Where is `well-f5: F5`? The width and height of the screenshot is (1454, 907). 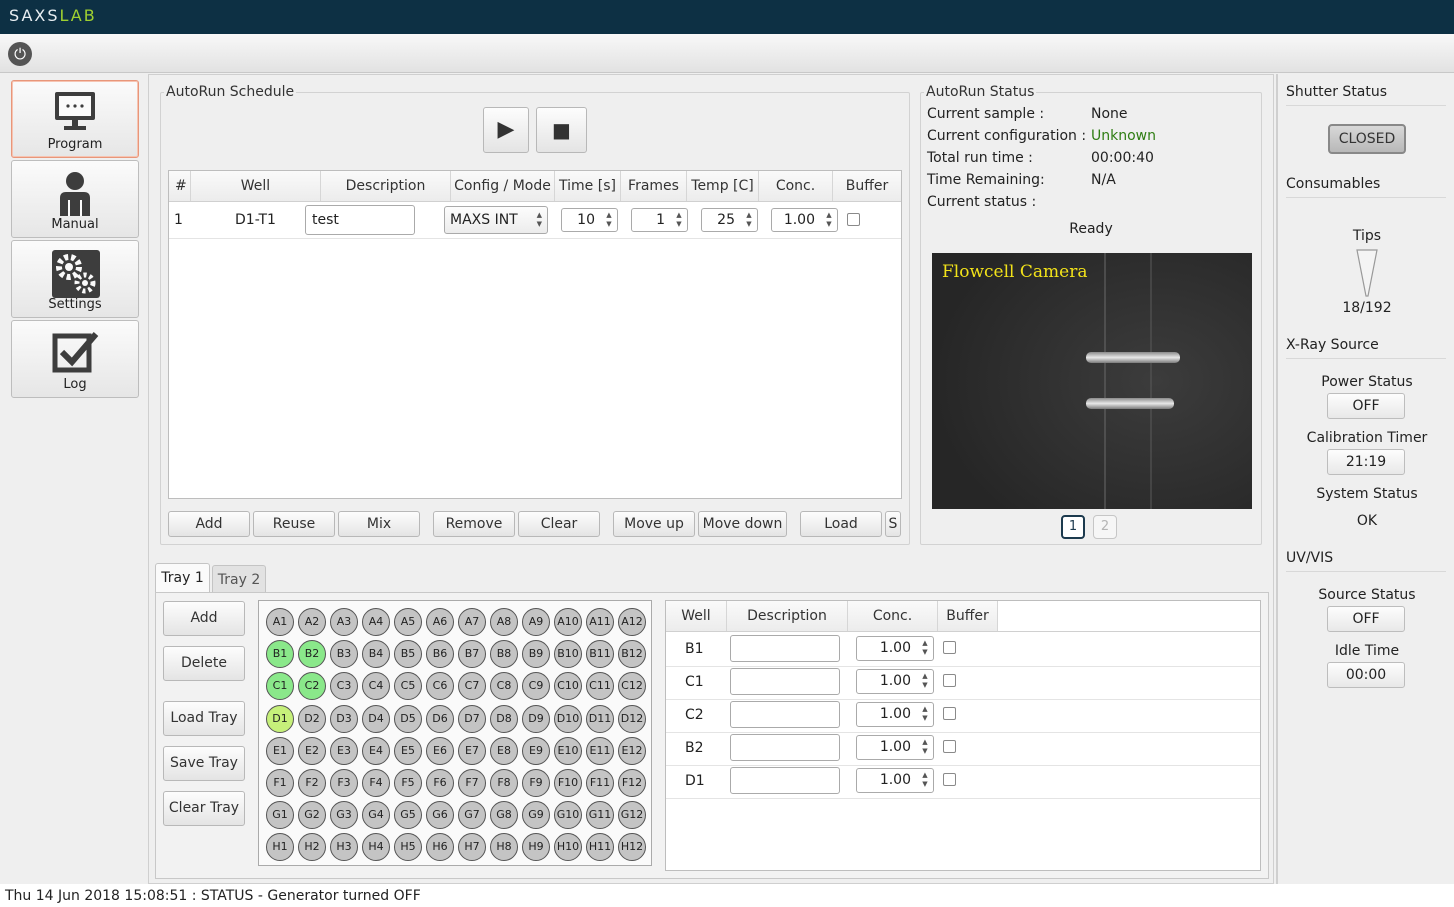
well-f5: F5 is located at coordinates (408, 783).